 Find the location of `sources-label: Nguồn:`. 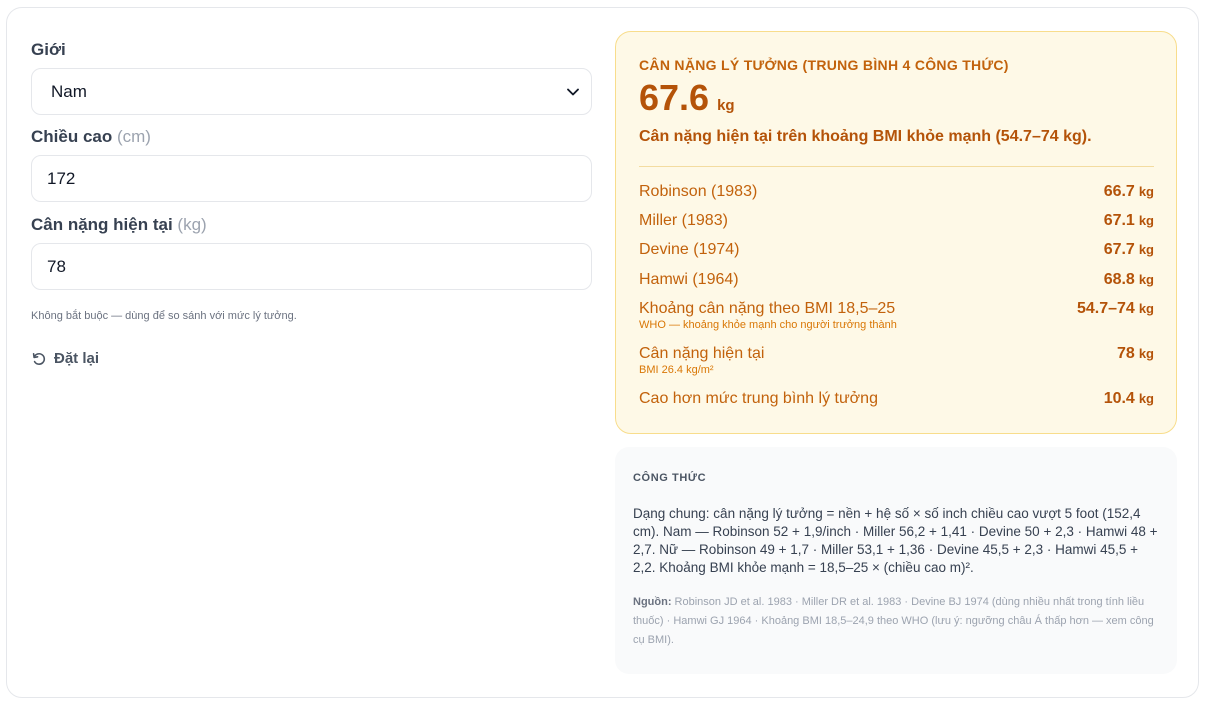

sources-label: Nguồn: is located at coordinates (652, 602).